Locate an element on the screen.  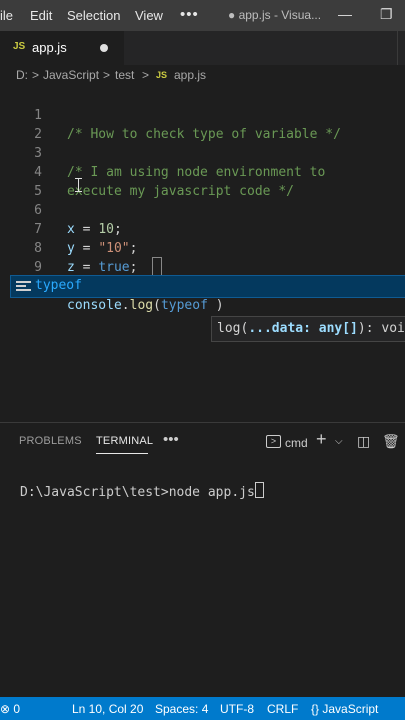
unsaved-dot-icon is located at coordinates (104, 48).